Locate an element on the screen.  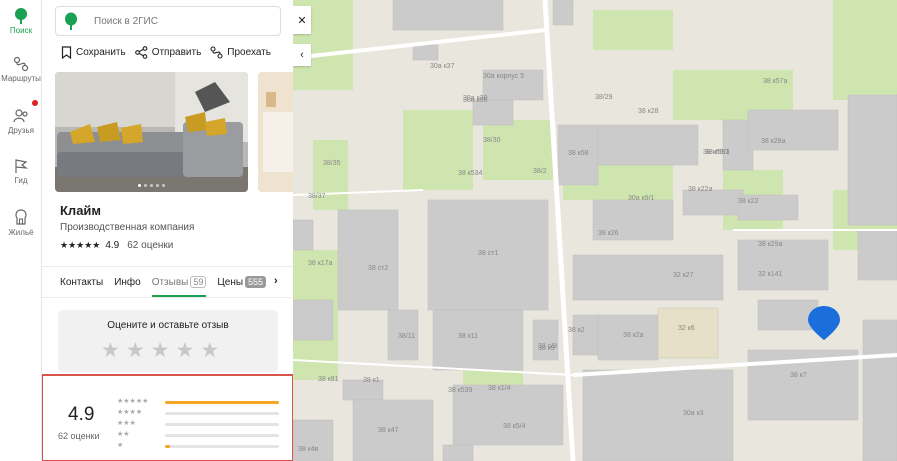
rate-card: Оцените и оставьте отзыв ★ ★ ★ ★ ★ is located at coordinates (168, 341).